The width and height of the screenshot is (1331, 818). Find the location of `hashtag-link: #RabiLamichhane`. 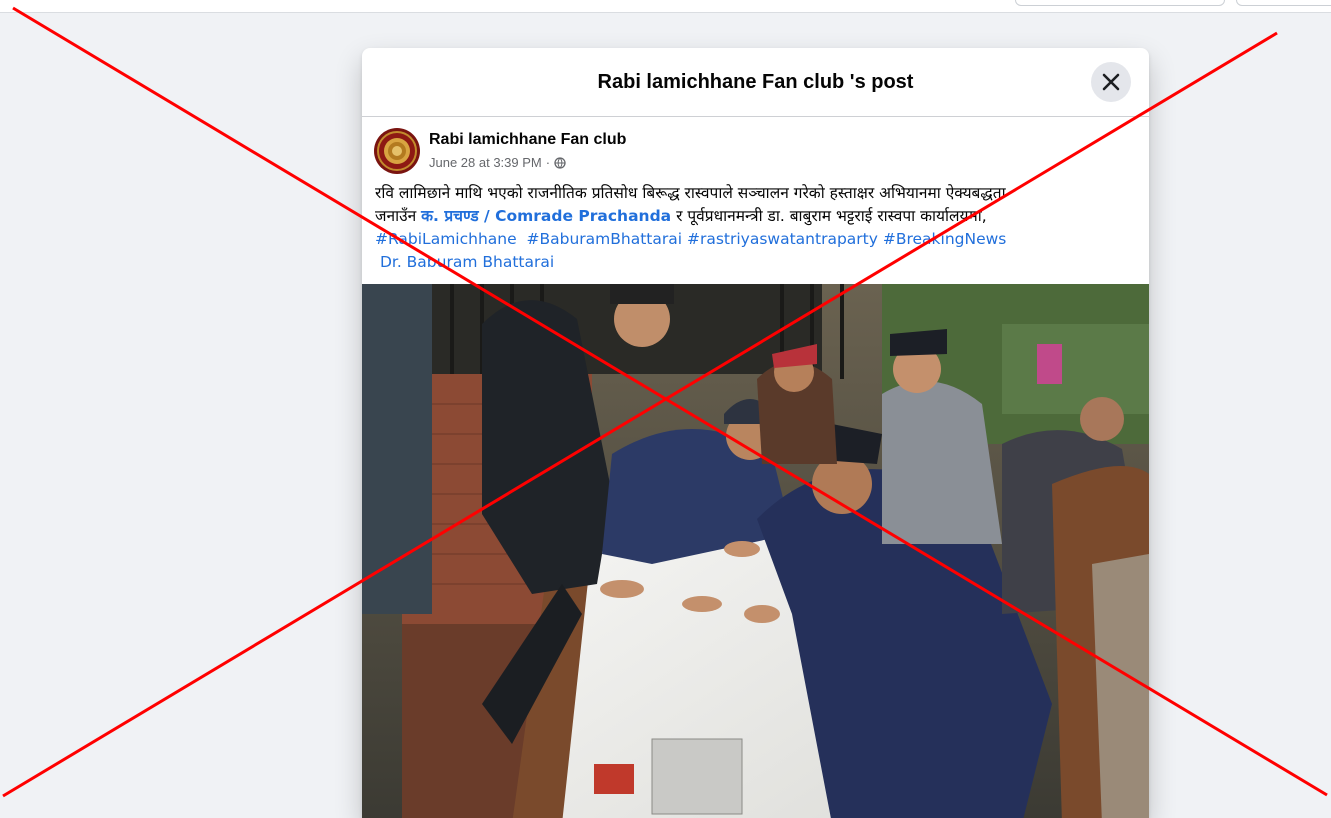

hashtag-link: #RabiLamichhane is located at coordinates (446, 239).